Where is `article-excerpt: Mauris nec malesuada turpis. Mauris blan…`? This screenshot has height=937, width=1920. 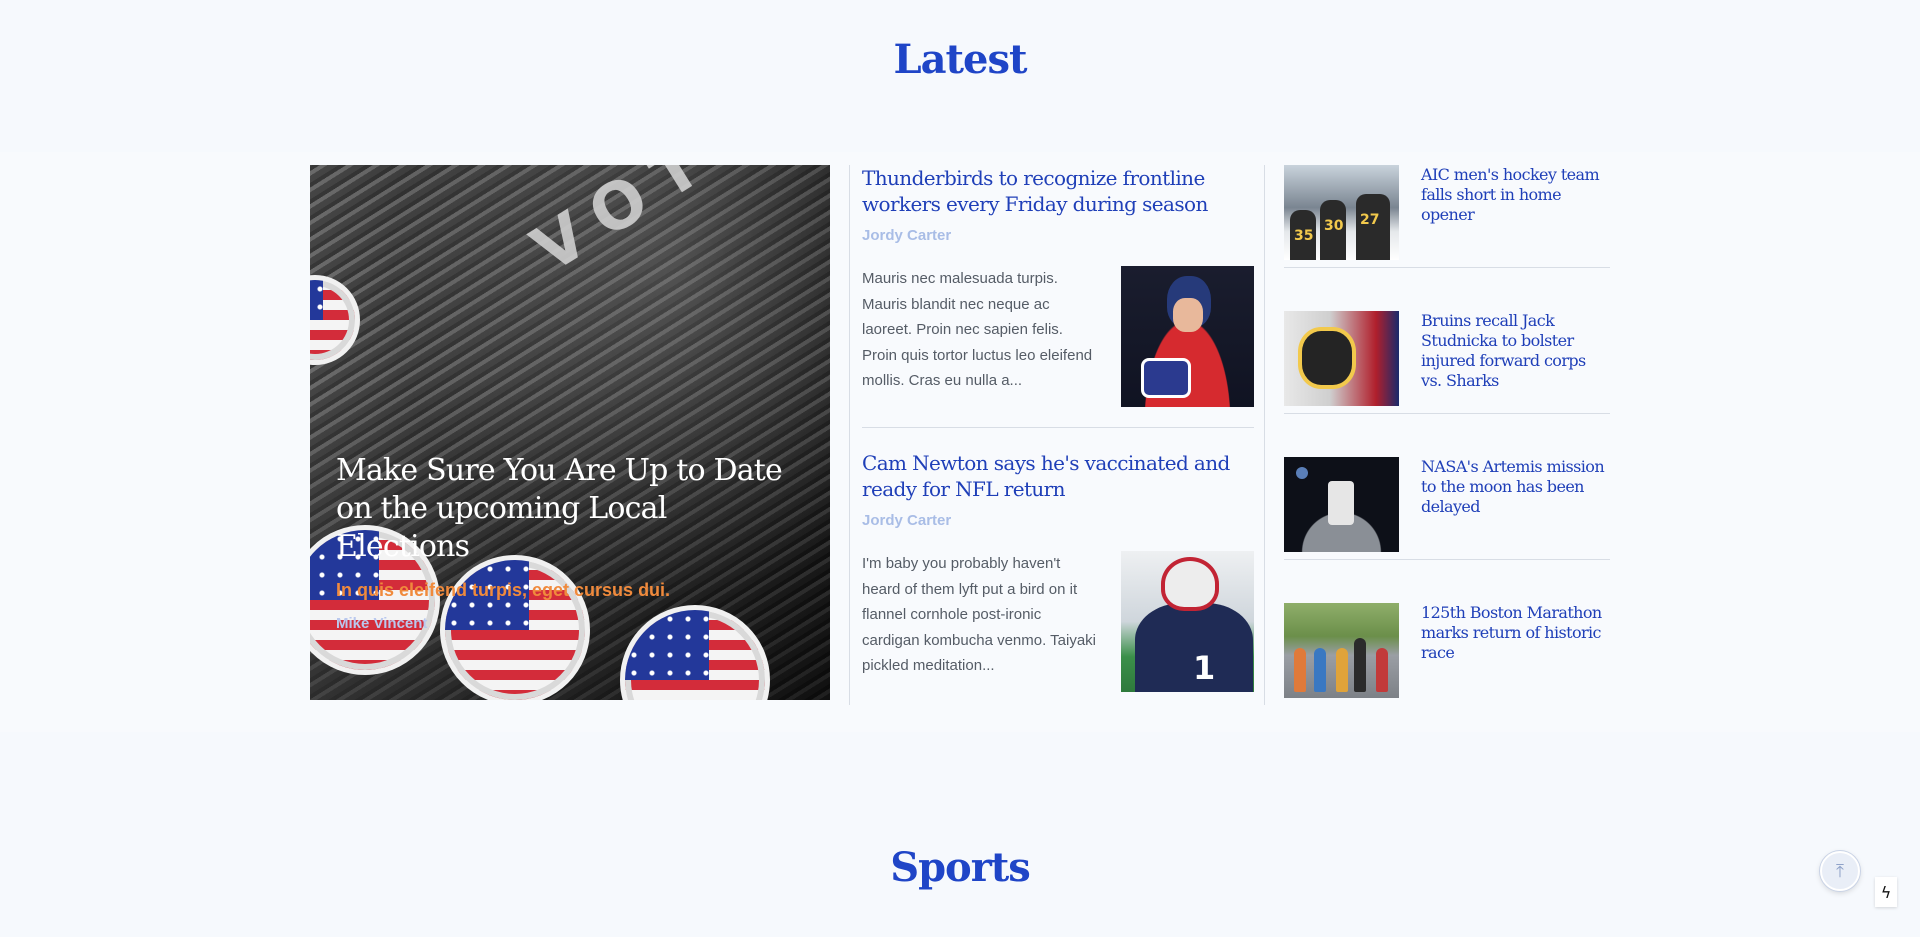 article-excerpt: Mauris nec malesuada turpis. Mauris blan… is located at coordinates (977, 330).